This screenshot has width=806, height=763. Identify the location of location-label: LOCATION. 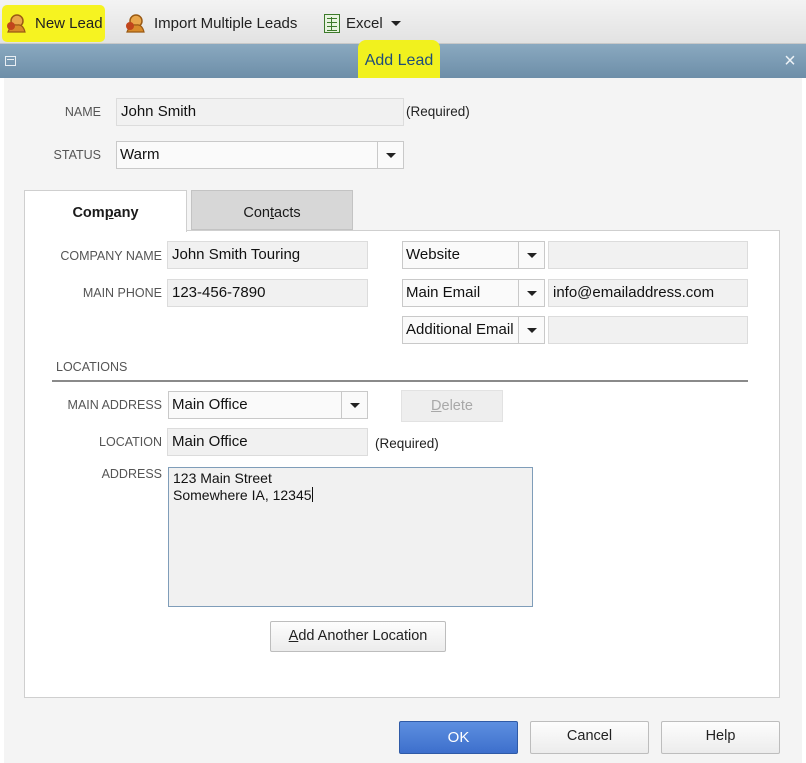
(130, 442).